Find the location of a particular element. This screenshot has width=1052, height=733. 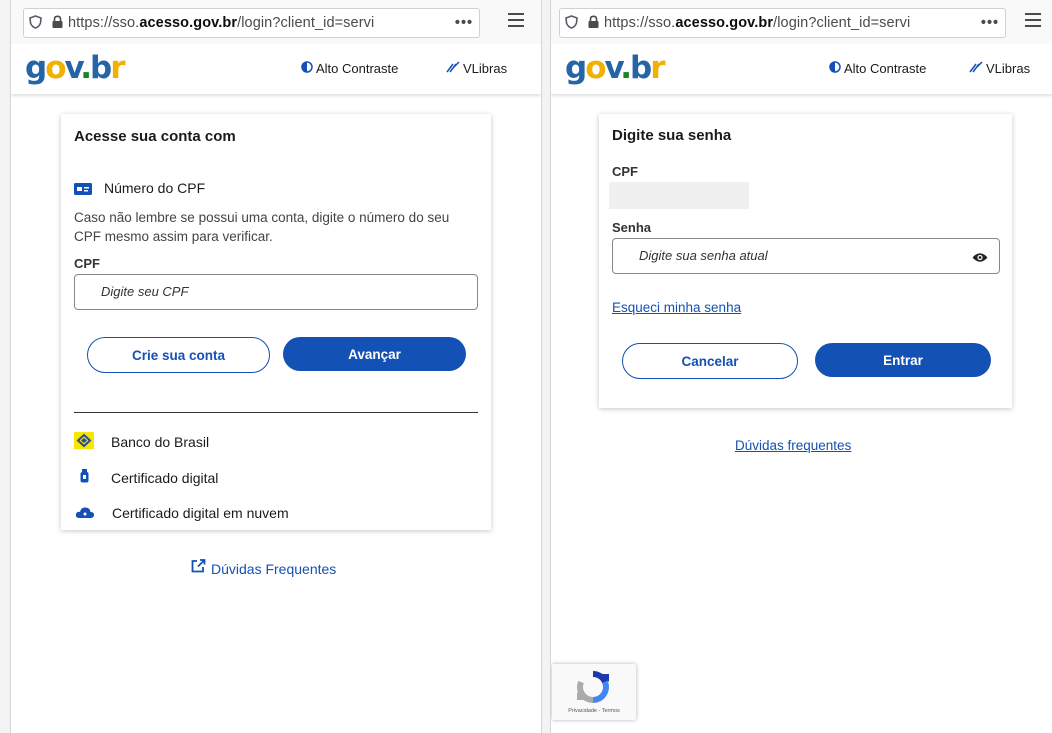

recaptcha-terms: Privacidade - Termos is located at coordinates (594, 711).